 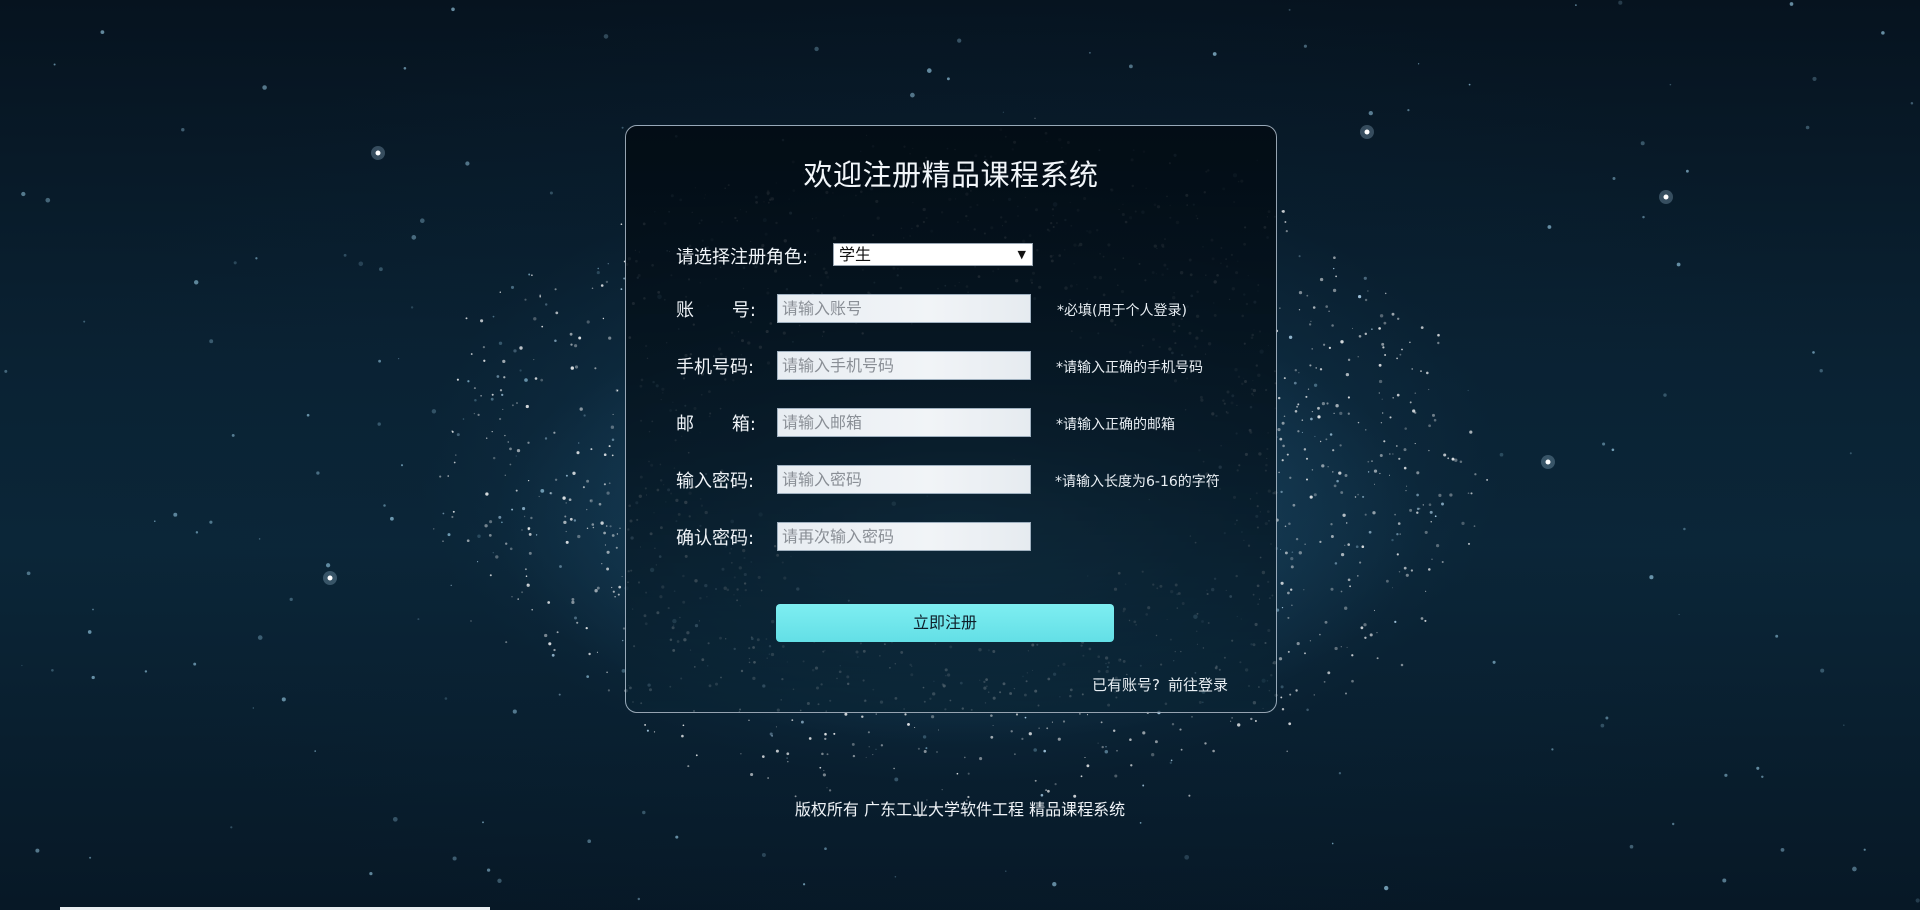 What do you see at coordinates (1115, 425) in the screenshot?
I see `email-hint: *请输入正确的邮箱` at bounding box center [1115, 425].